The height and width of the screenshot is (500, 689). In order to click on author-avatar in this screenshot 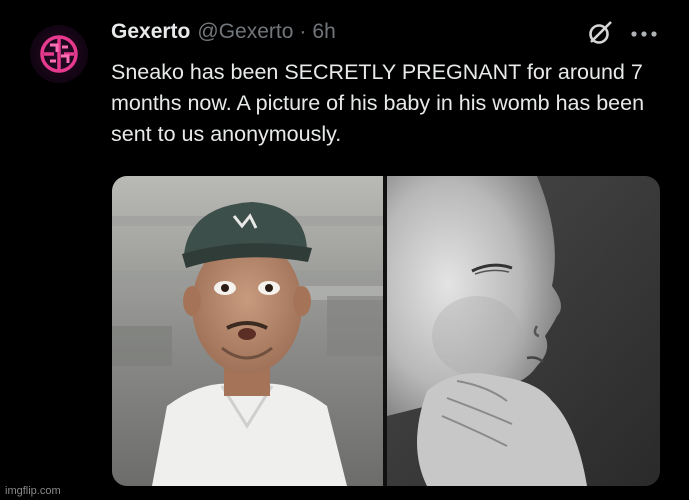, I will do `click(59, 54)`.